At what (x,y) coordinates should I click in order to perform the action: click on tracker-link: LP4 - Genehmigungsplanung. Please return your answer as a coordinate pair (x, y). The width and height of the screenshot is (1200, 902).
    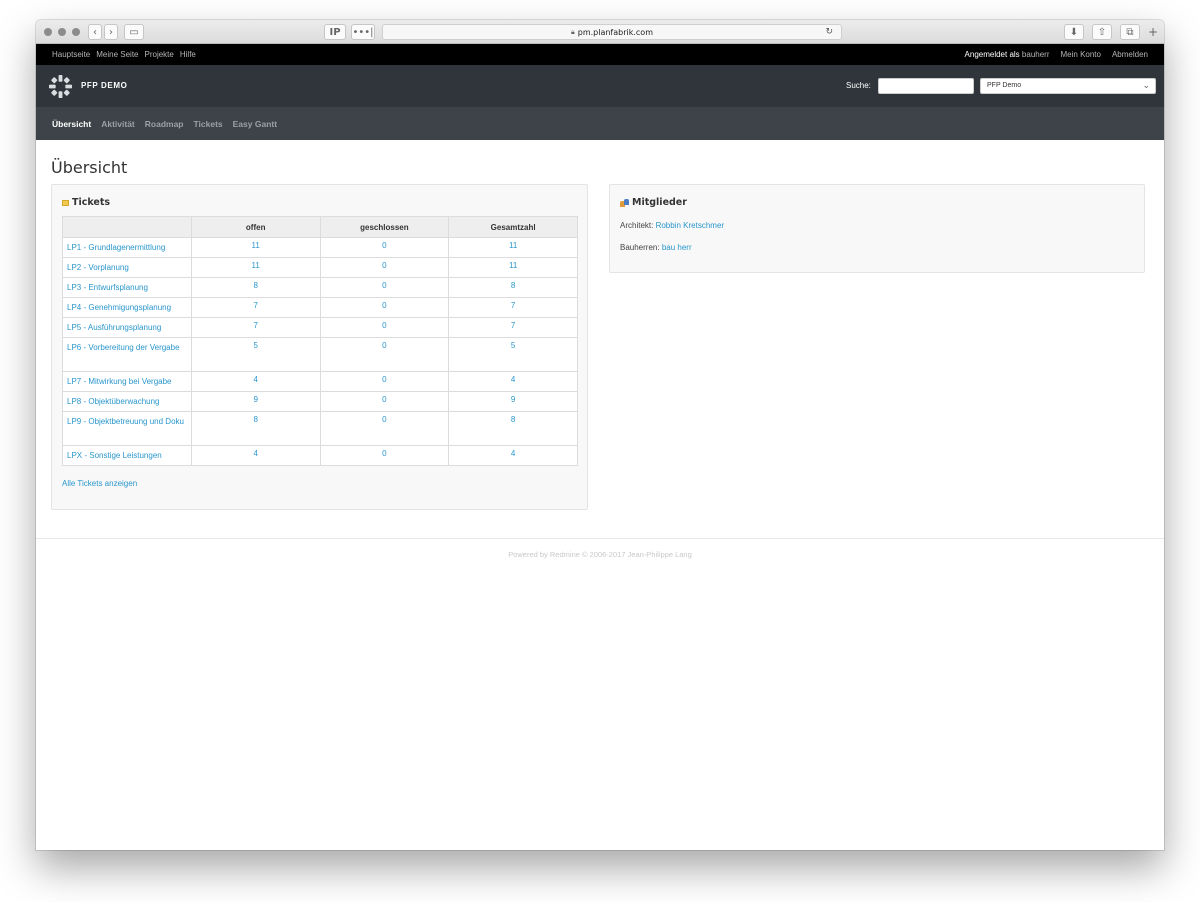
    Looking at the image, I should click on (127, 307).